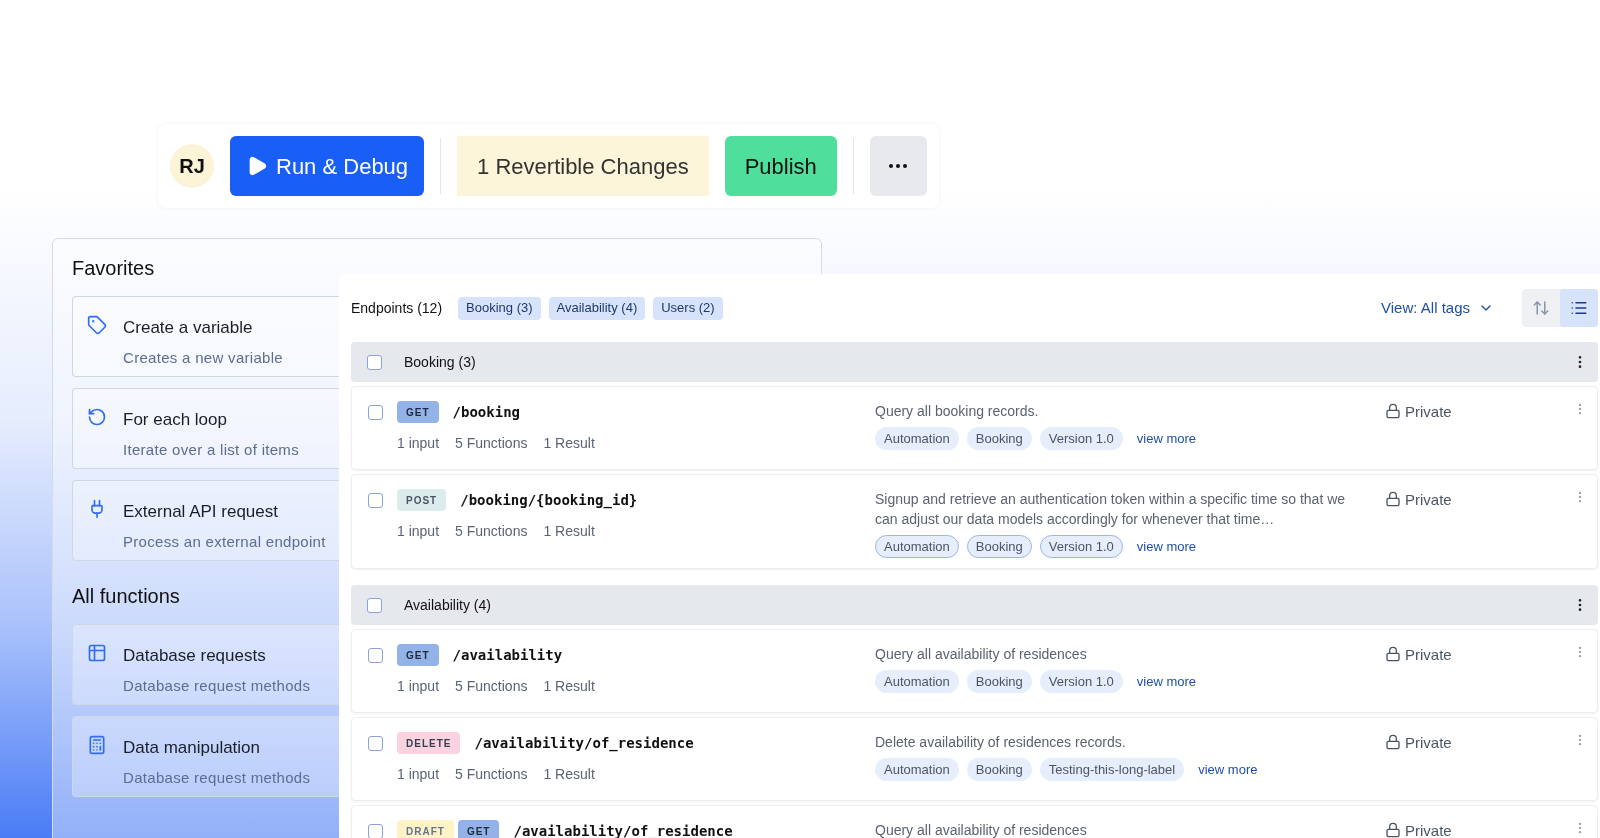 The width and height of the screenshot is (1600, 838). Describe the element at coordinates (203, 357) in the screenshot. I see `item-subtitle: Creates a new variable` at that location.